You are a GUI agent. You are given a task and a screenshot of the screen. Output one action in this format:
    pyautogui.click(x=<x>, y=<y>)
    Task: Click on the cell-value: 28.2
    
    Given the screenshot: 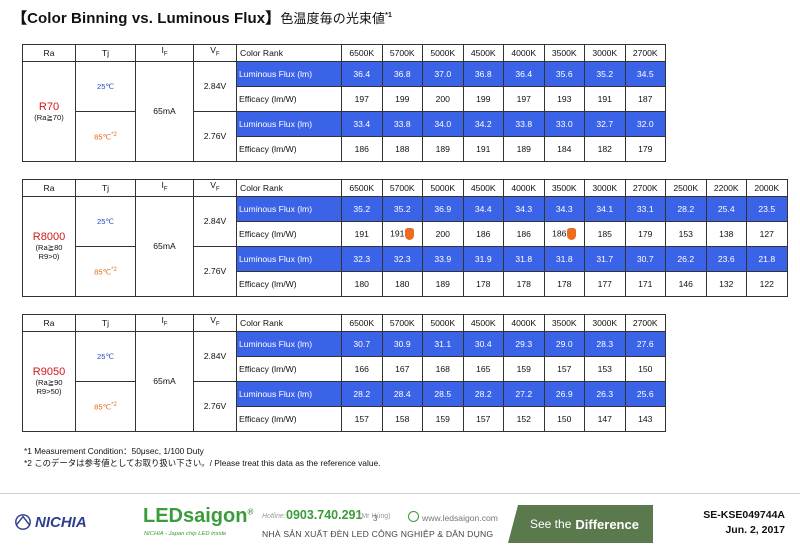 What is the action you would take?
    pyautogui.click(x=483, y=393)
    